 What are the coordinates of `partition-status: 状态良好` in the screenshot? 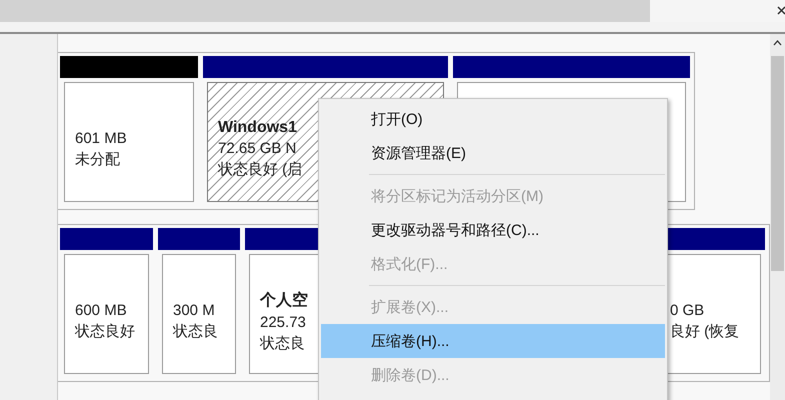 It's located at (105, 331).